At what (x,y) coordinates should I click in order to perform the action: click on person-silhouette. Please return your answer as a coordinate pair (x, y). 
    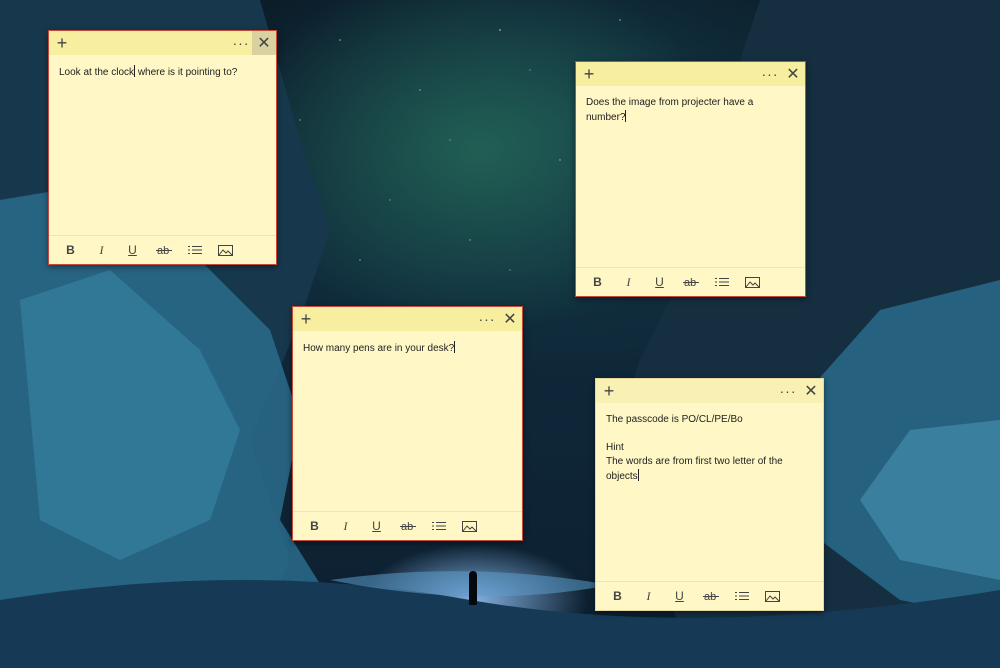
    Looking at the image, I should click on (473, 588).